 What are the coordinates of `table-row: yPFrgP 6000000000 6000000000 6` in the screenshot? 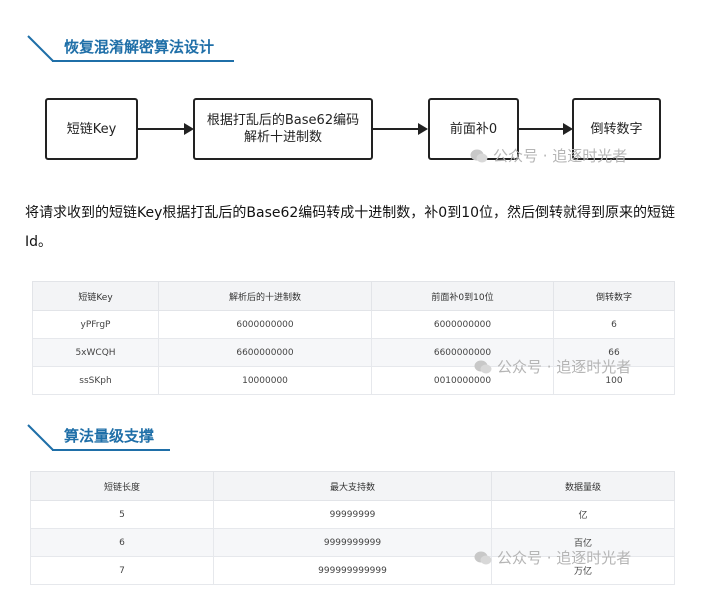 It's located at (353, 324).